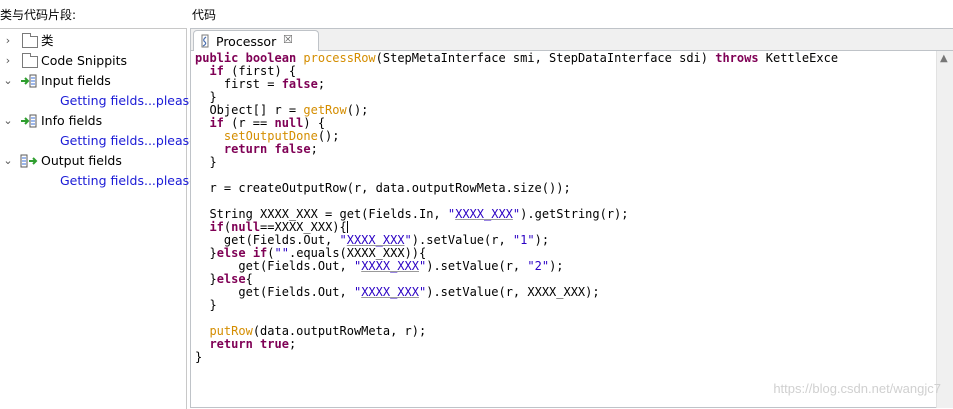  Describe the element at coordinates (81, 160) in the screenshot. I see `tree-item-label: Output fields` at that location.